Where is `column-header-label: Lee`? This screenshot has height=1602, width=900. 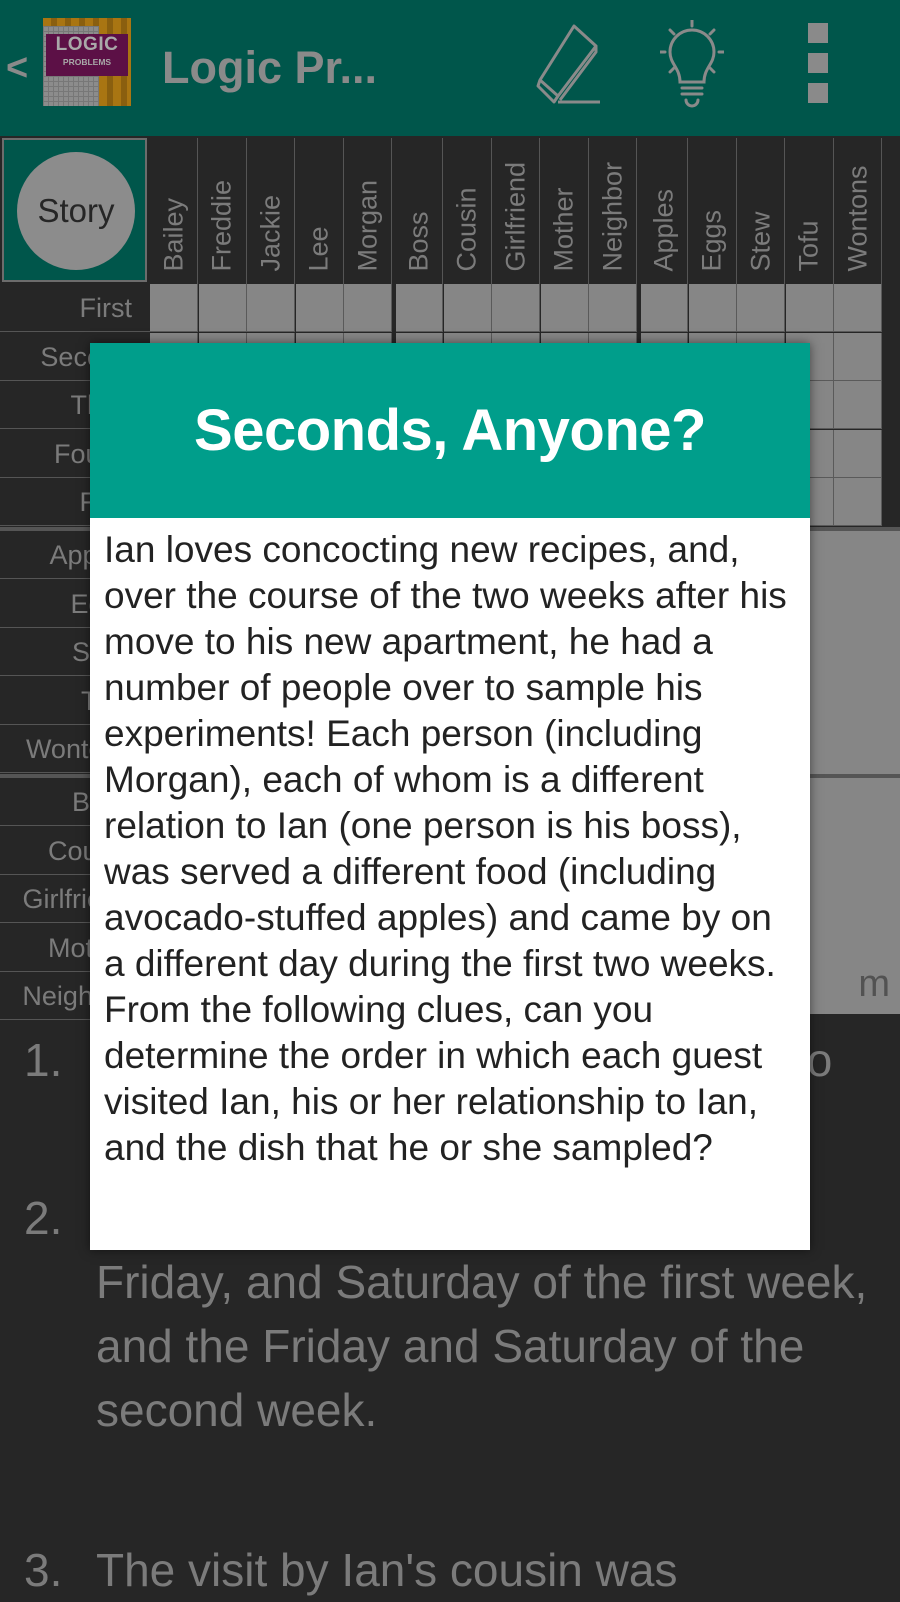
column-header-label: Lee is located at coordinates (318, 249).